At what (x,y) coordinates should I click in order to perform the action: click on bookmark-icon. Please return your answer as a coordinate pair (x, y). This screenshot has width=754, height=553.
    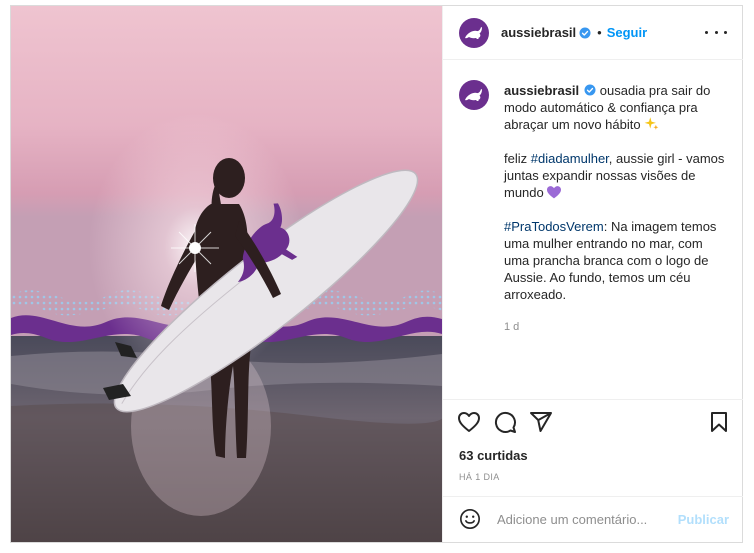
    Looking at the image, I should click on (719, 422).